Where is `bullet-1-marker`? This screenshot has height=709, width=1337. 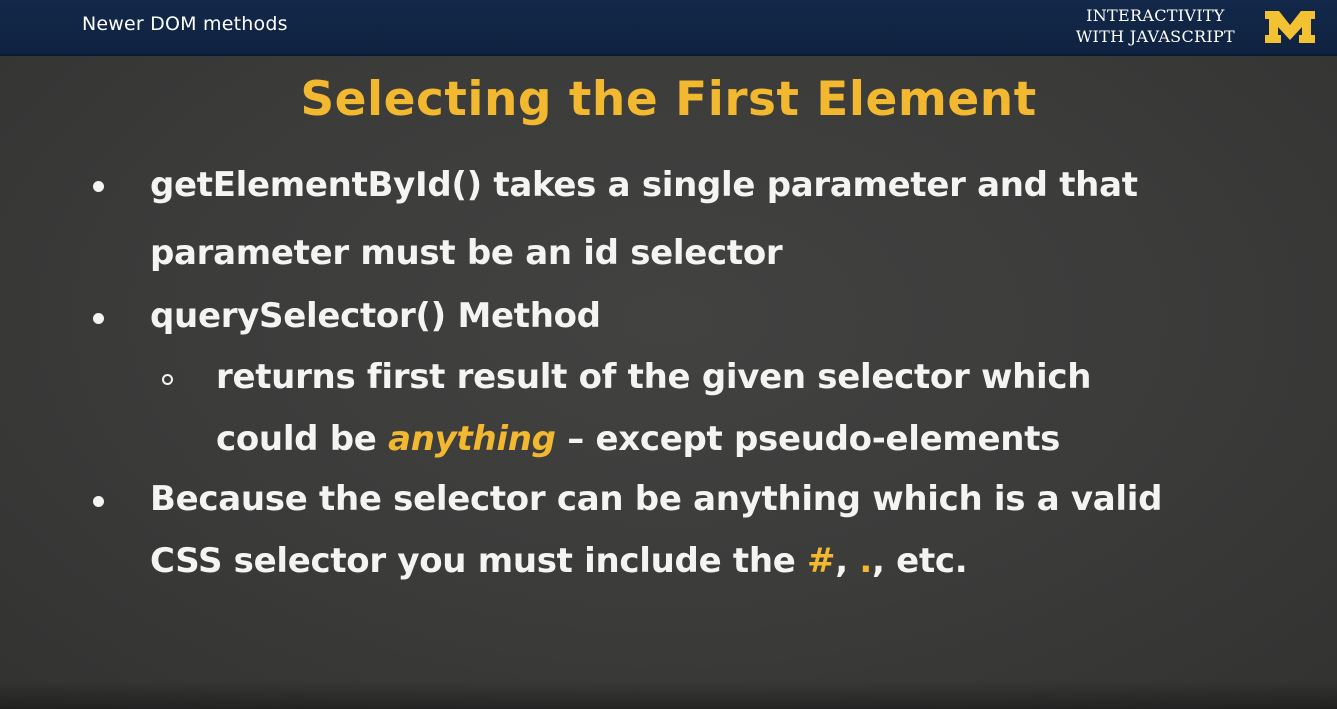
bullet-1-marker is located at coordinates (98, 186).